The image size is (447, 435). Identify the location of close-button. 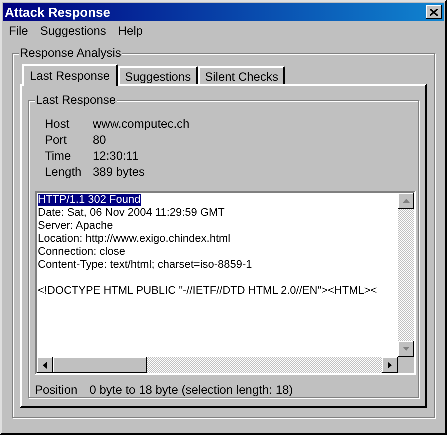
(434, 12).